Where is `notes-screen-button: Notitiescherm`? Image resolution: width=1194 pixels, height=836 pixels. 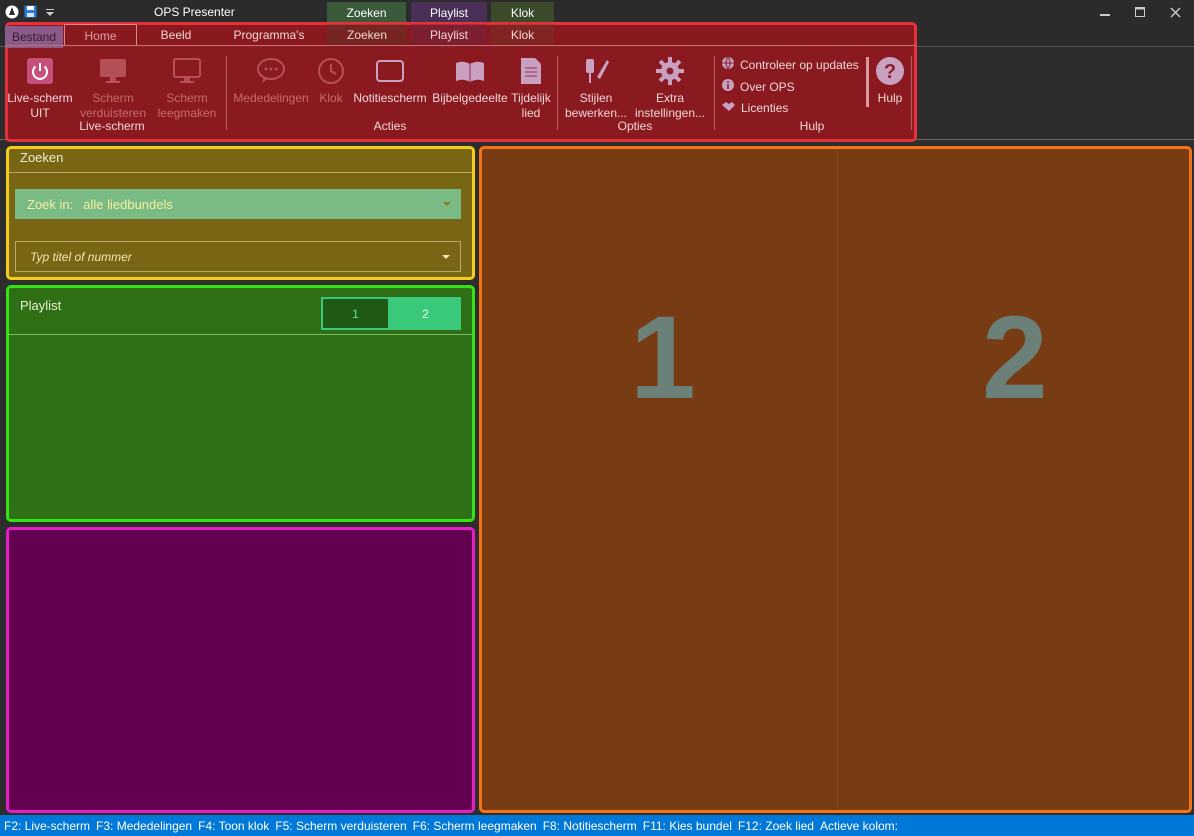 notes-screen-button: Notitiescherm is located at coordinates (390, 80).